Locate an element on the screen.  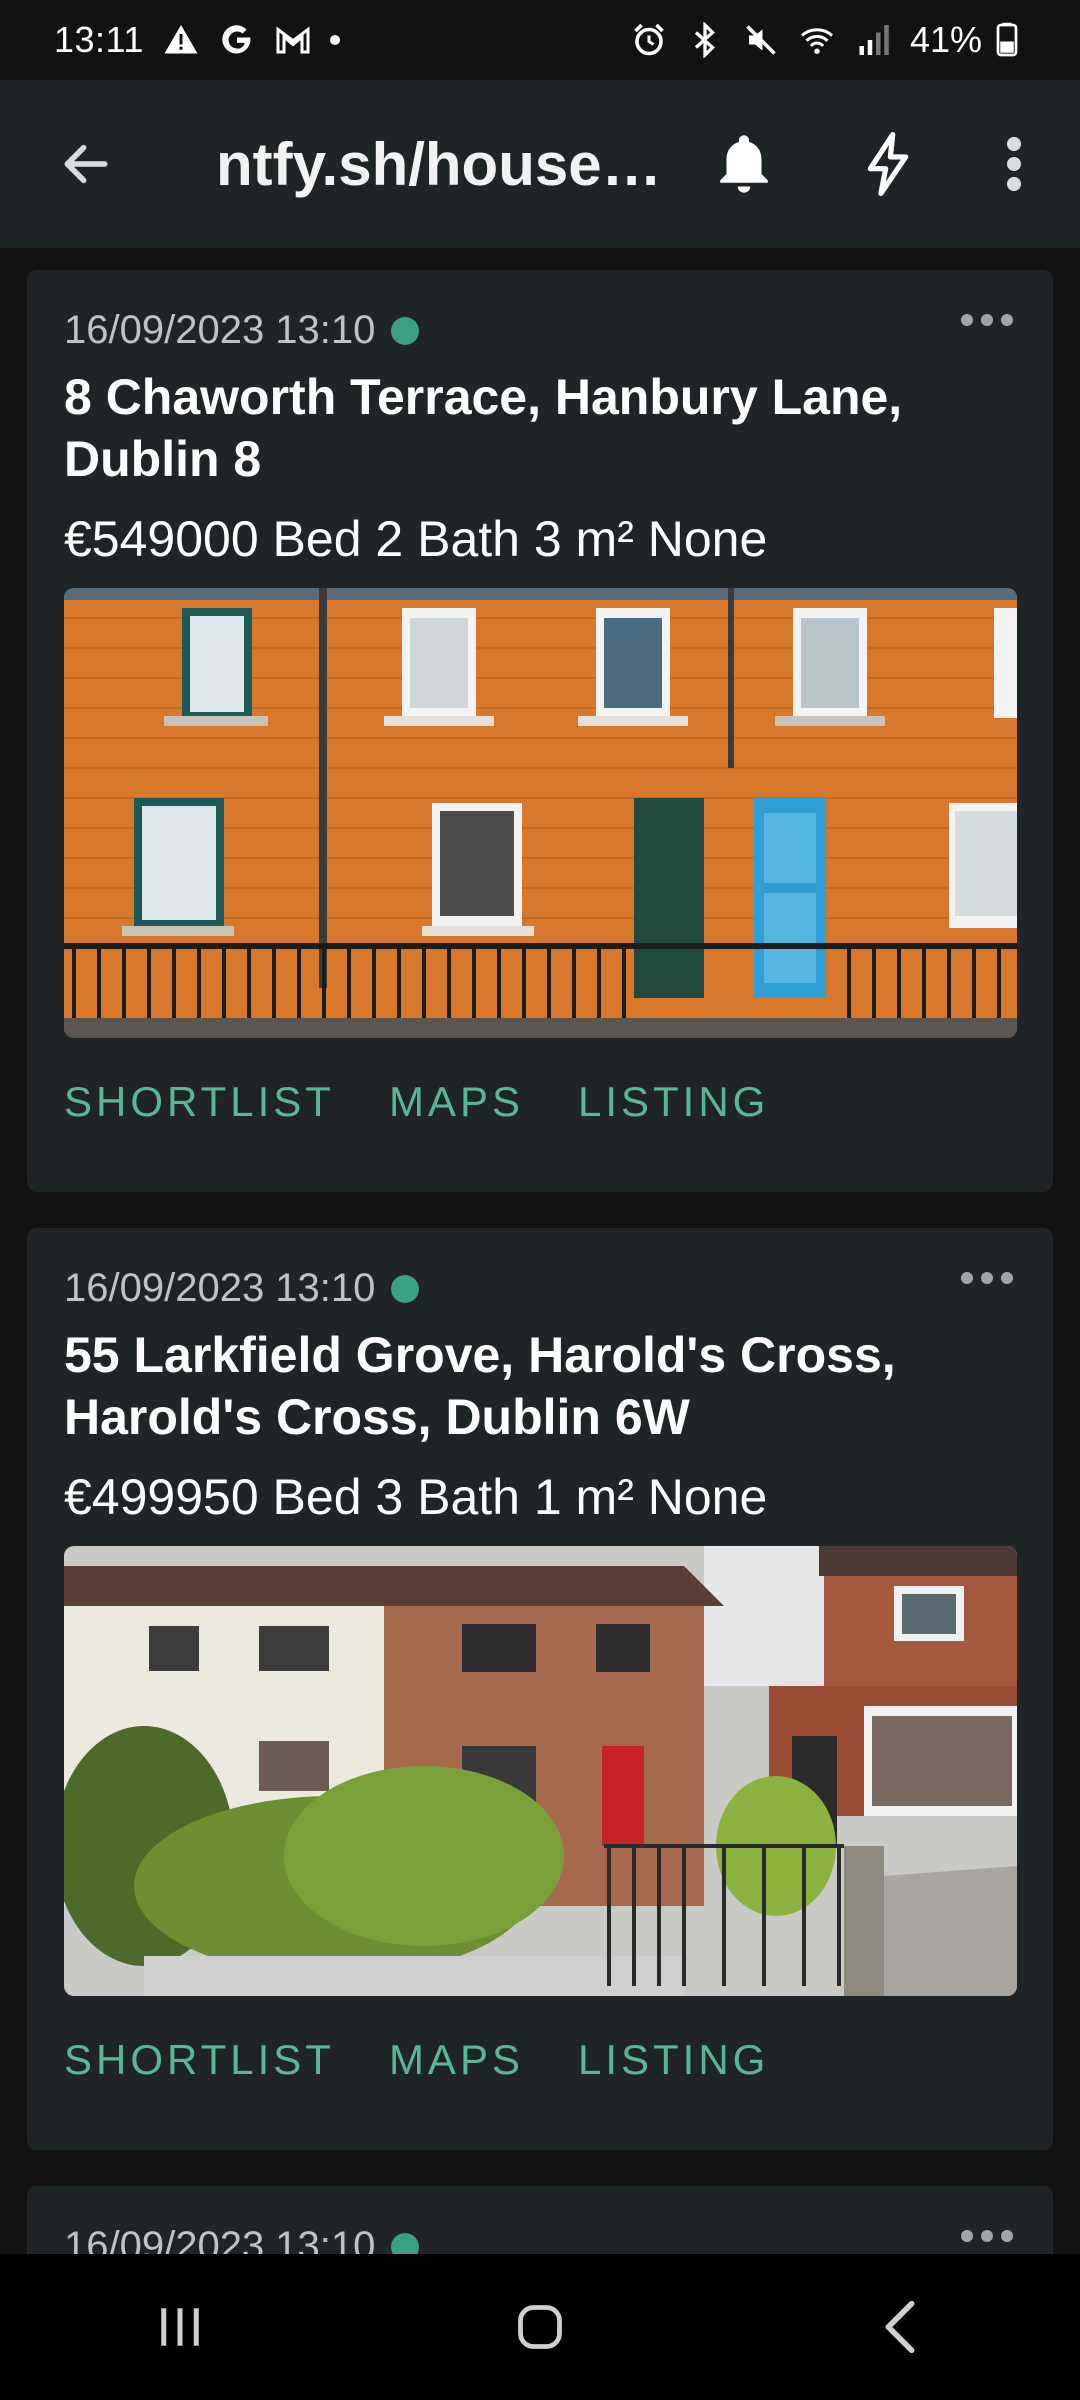
bluetooth-icon is located at coordinates (705, 40).